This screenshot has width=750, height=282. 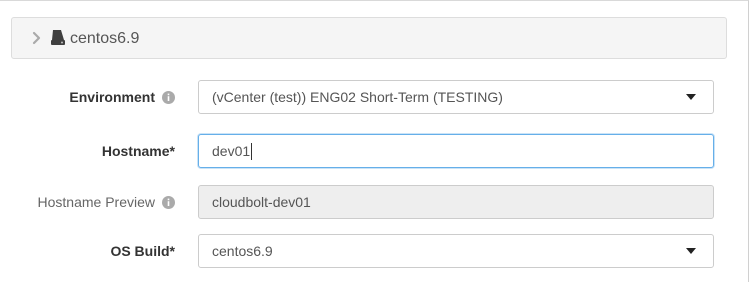 I want to click on hostname-label: Hostname*, so click(x=138, y=151).